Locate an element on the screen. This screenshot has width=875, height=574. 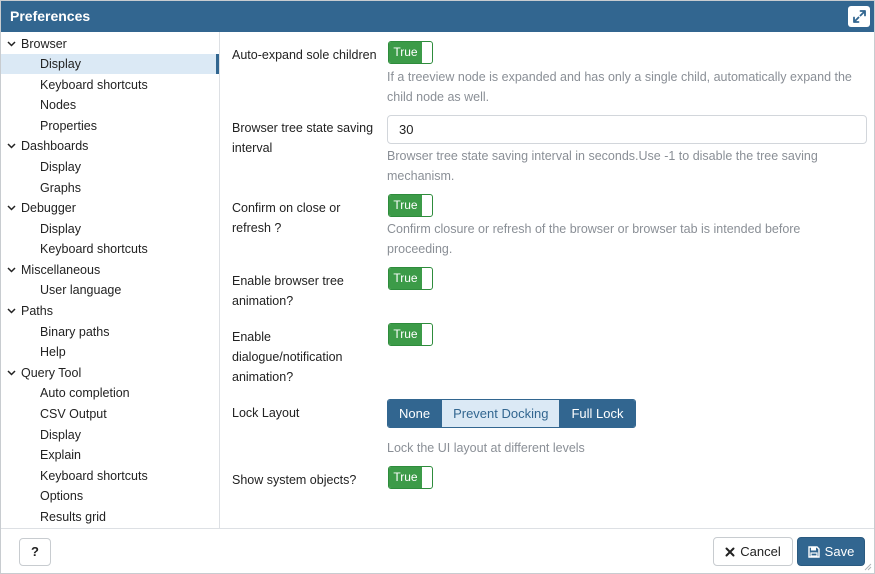
tree-node-label: Browser is located at coordinates (44, 44).